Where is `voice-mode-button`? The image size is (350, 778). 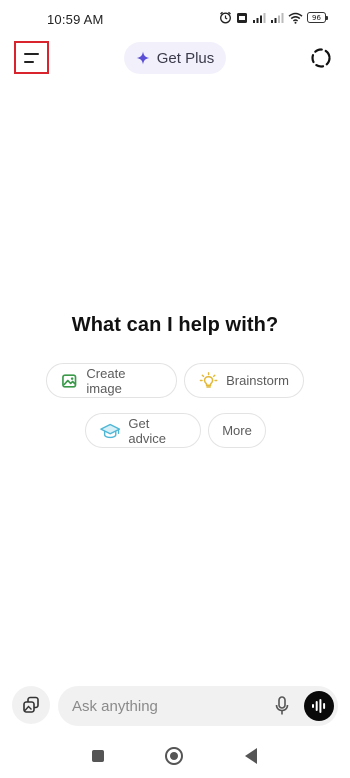
voice-mode-button is located at coordinates (319, 706).